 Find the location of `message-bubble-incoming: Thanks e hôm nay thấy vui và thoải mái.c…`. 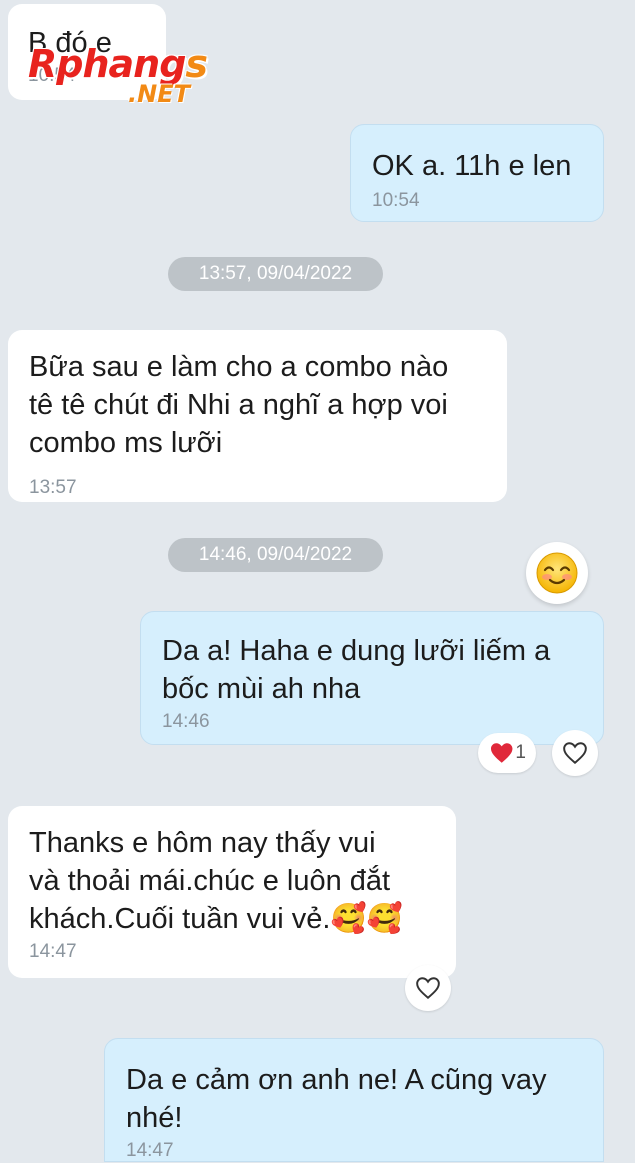

message-bubble-incoming: Thanks e hôm nay thấy vui và thoải mái.c… is located at coordinates (232, 892).